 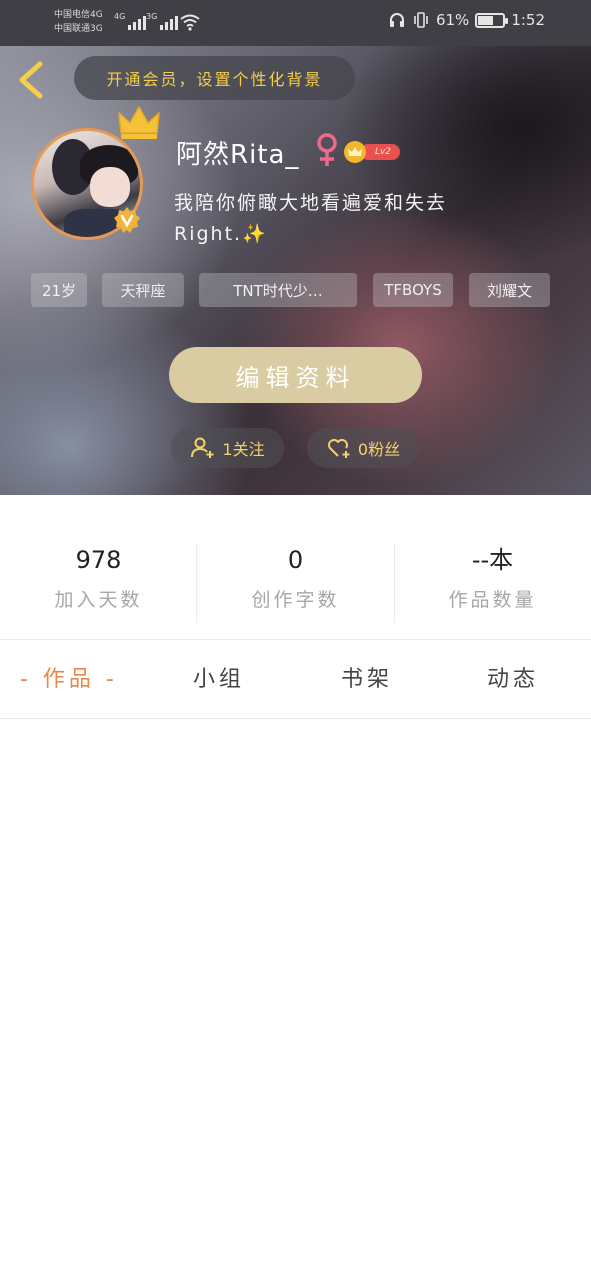 I want to click on fans-button: 0粉丝, so click(x=363, y=448).